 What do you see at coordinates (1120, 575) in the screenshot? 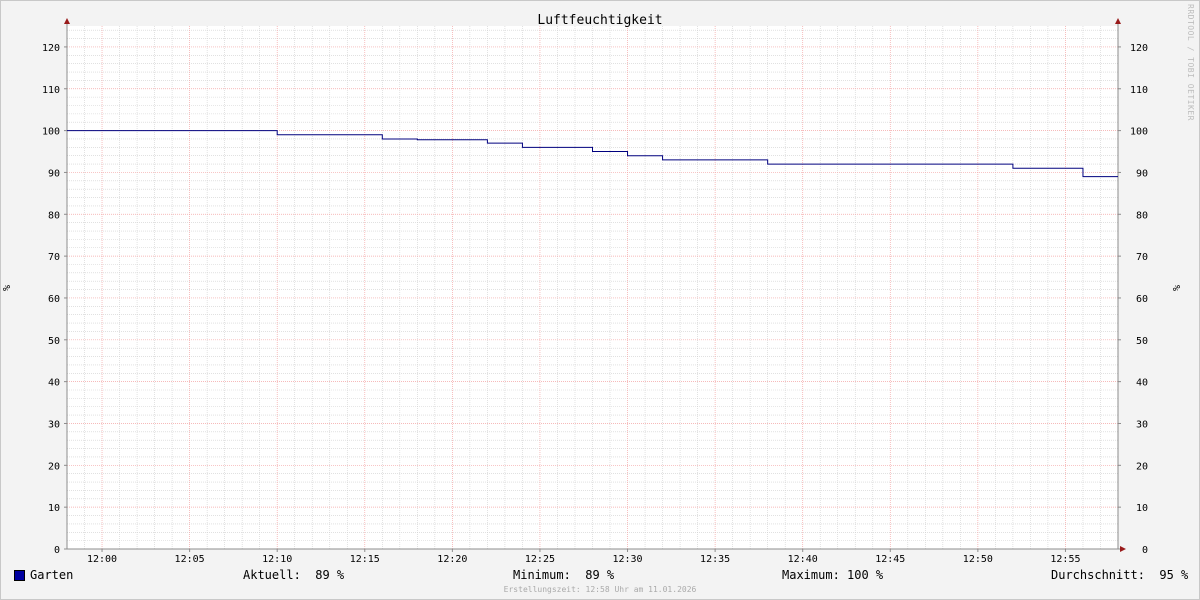
I see `legend-average: Durchschnitt: 95 %` at bounding box center [1120, 575].